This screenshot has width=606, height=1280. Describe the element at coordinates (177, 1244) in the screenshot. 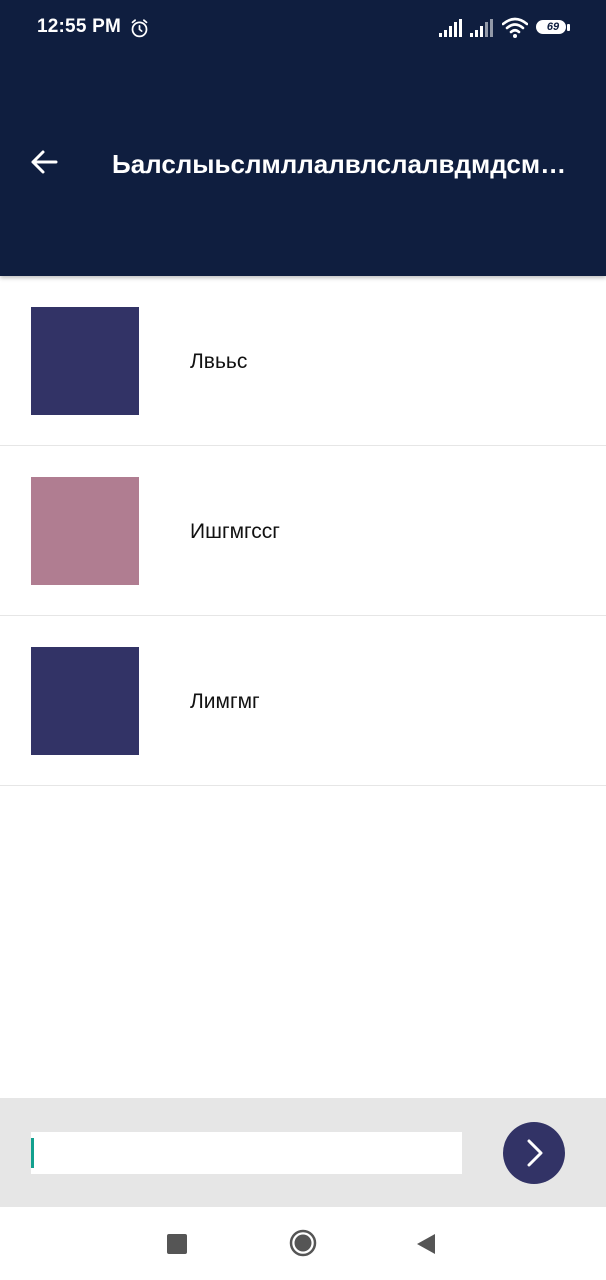

I see `square-recents-icon` at that location.